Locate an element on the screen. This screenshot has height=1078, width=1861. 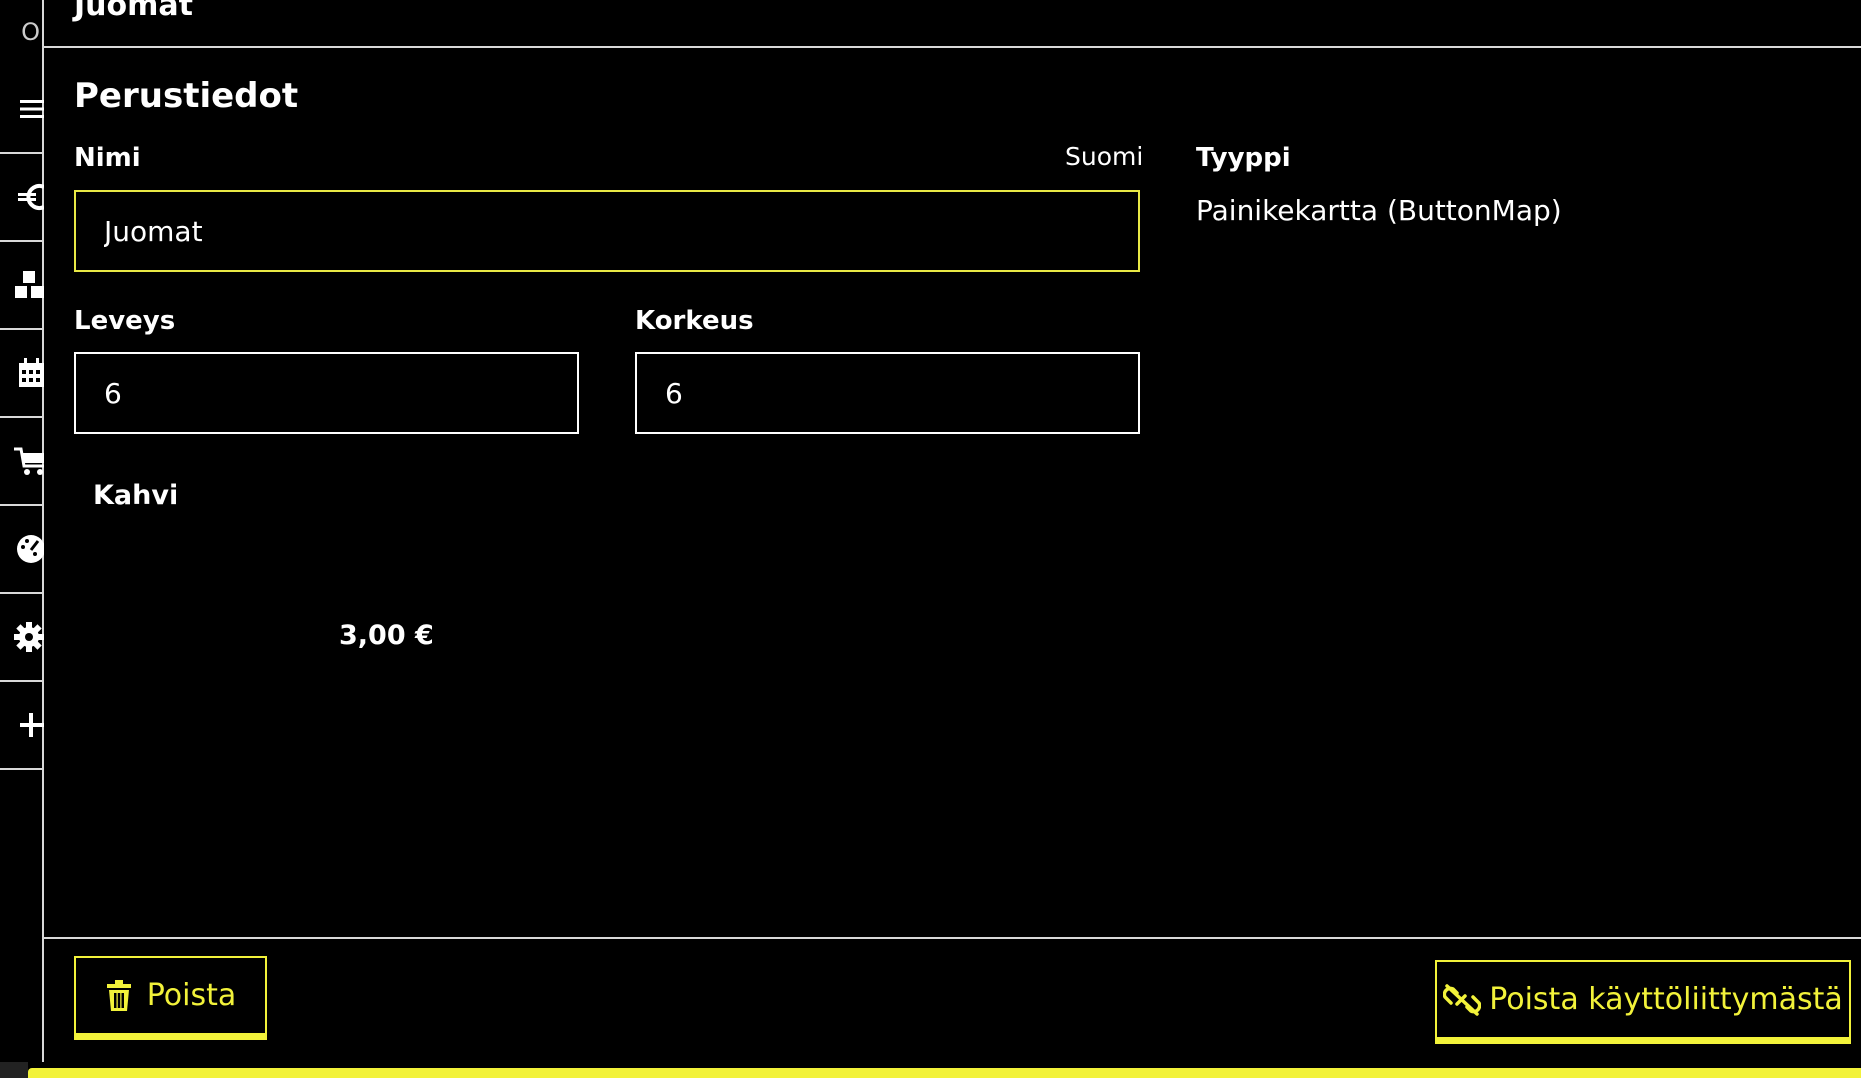
width-input is located at coordinates (326, 393).